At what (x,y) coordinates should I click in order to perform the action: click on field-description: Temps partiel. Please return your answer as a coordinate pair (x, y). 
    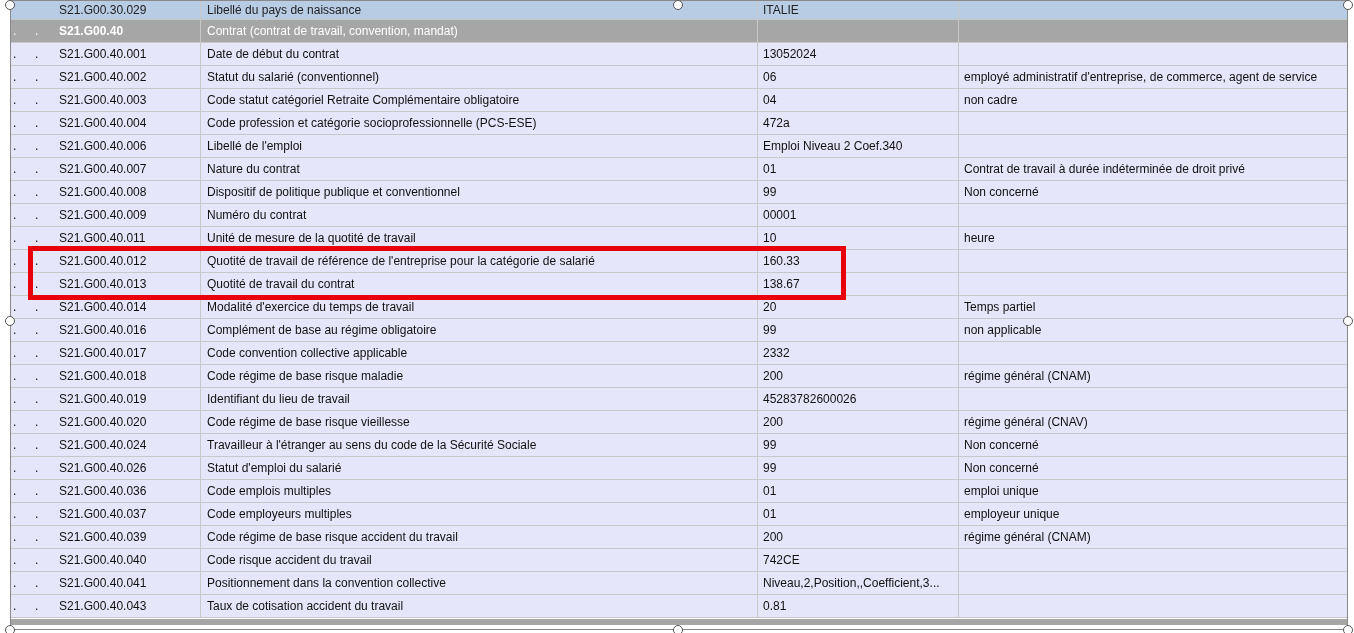
    Looking at the image, I should click on (1000, 307).